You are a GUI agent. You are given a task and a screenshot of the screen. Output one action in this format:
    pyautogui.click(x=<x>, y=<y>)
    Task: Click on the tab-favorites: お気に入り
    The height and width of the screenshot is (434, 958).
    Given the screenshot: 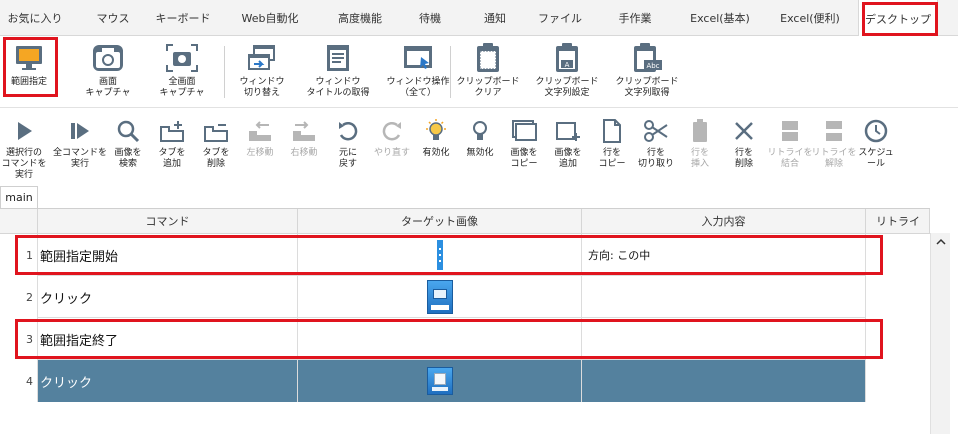 What is the action you would take?
    pyautogui.click(x=35, y=18)
    